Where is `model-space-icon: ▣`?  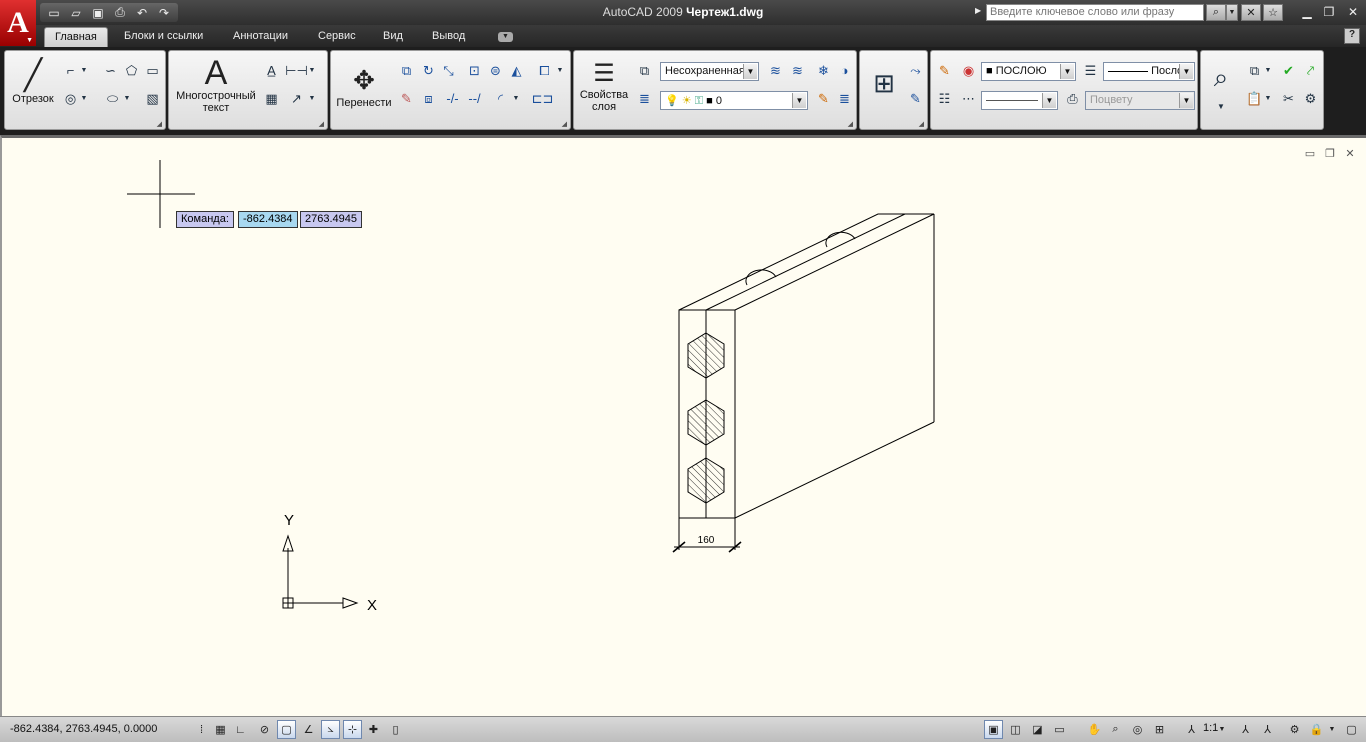 model-space-icon: ▣ is located at coordinates (993, 729).